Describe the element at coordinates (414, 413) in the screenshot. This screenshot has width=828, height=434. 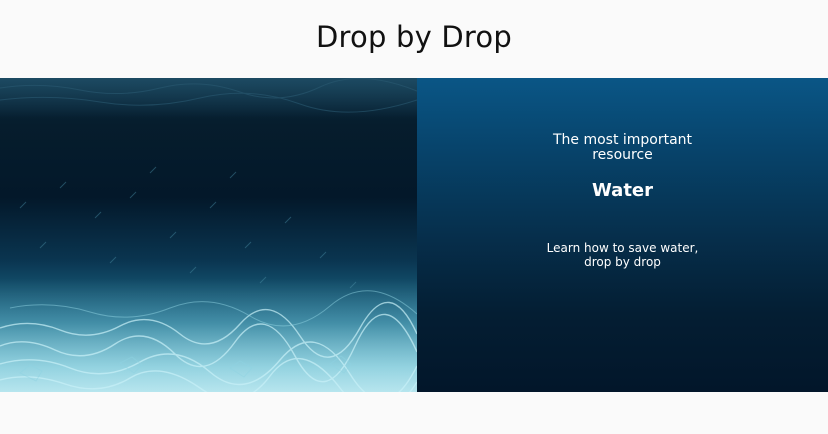
I see `page-bottom-band` at that location.